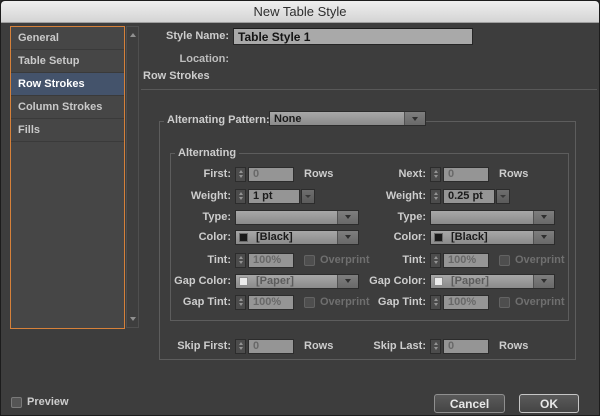 The height and width of the screenshot is (416, 600). Describe the element at coordinates (274, 237) in the screenshot. I see `left-color-value: [Black]` at that location.